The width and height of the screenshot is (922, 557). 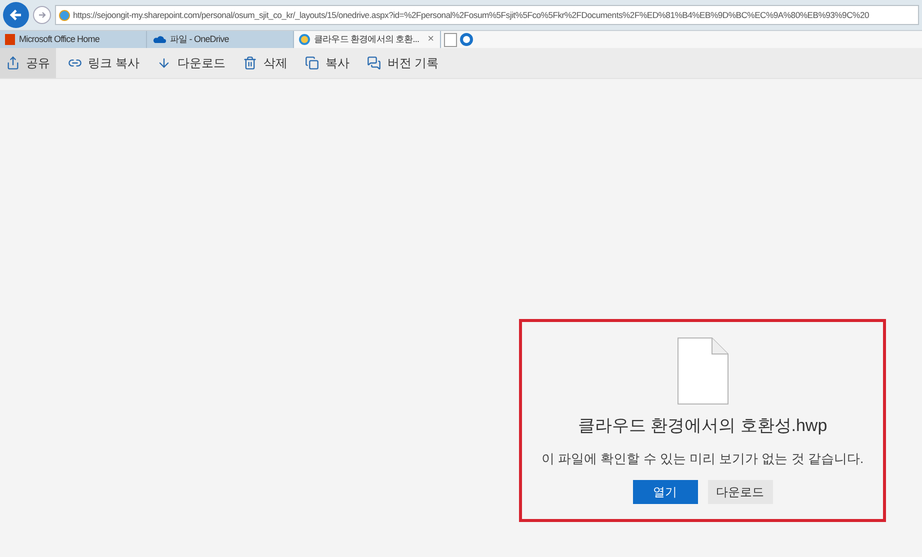 What do you see at coordinates (665, 492) in the screenshot?
I see `open-button: 열기` at bounding box center [665, 492].